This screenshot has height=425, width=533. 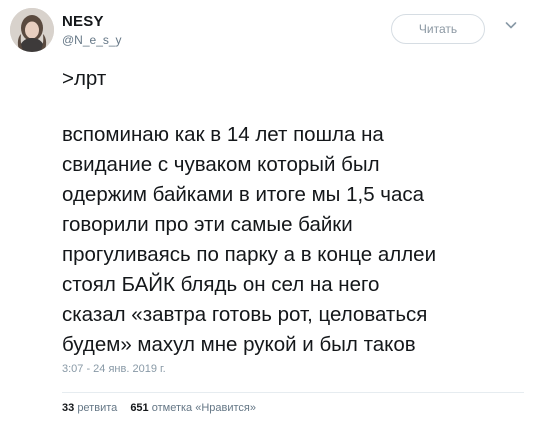 What do you see at coordinates (221, 284) in the screenshot?
I see `tweet-text-line: стоял БАЙК блядь он сел на него` at bounding box center [221, 284].